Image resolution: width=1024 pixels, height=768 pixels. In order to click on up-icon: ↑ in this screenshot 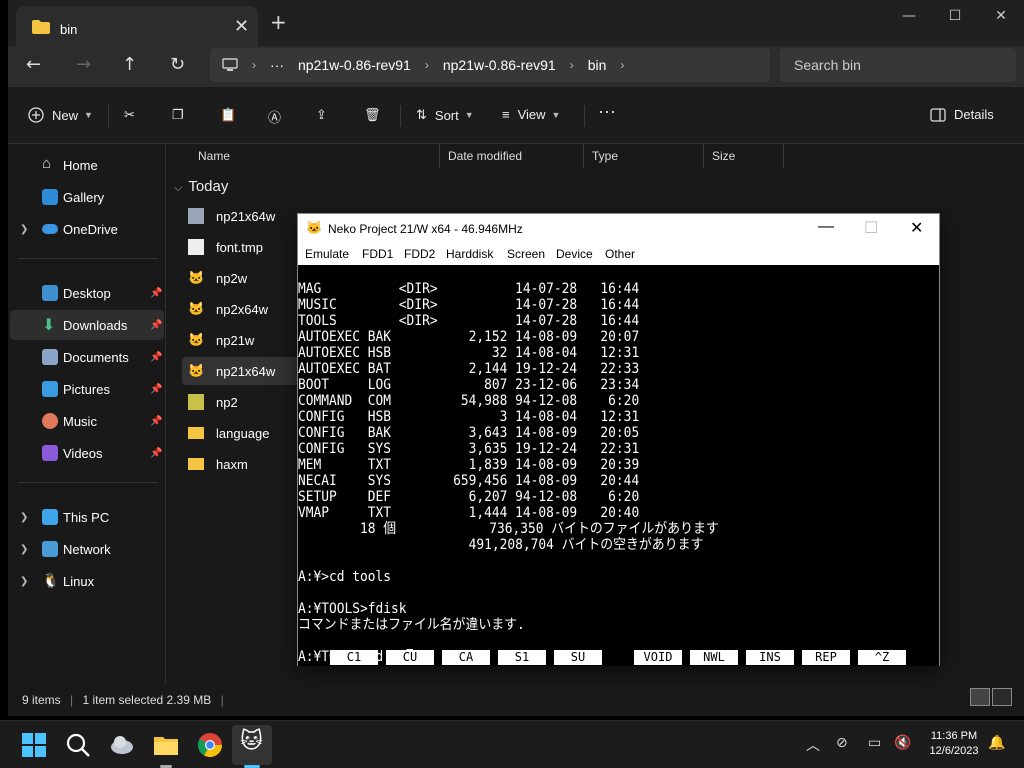, I will do `click(129, 64)`.